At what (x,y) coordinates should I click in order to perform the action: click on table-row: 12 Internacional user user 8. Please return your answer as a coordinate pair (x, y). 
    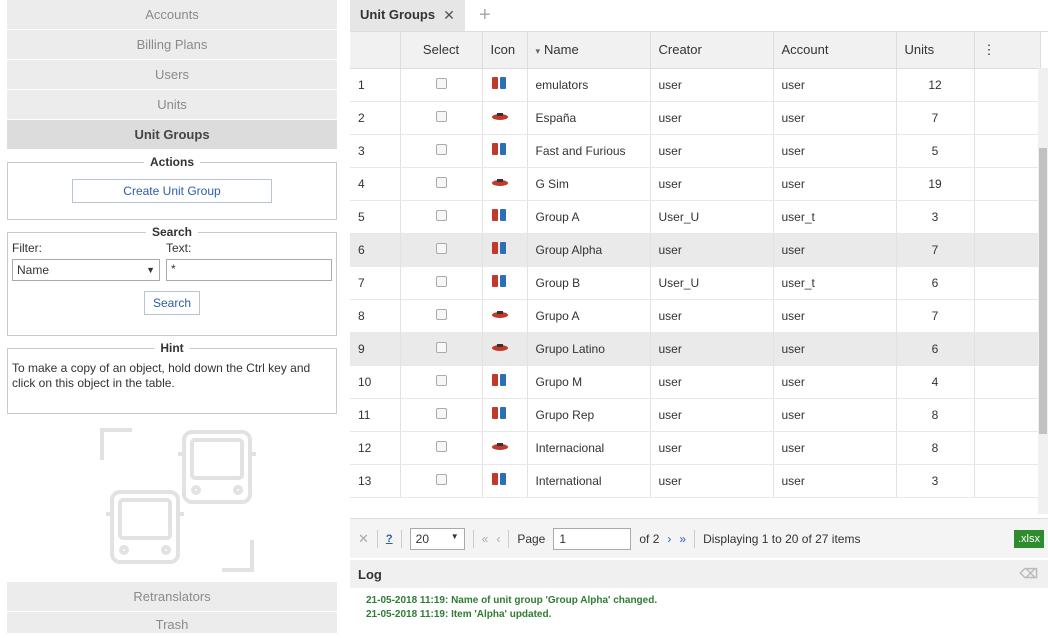
    Looking at the image, I should click on (695, 448).